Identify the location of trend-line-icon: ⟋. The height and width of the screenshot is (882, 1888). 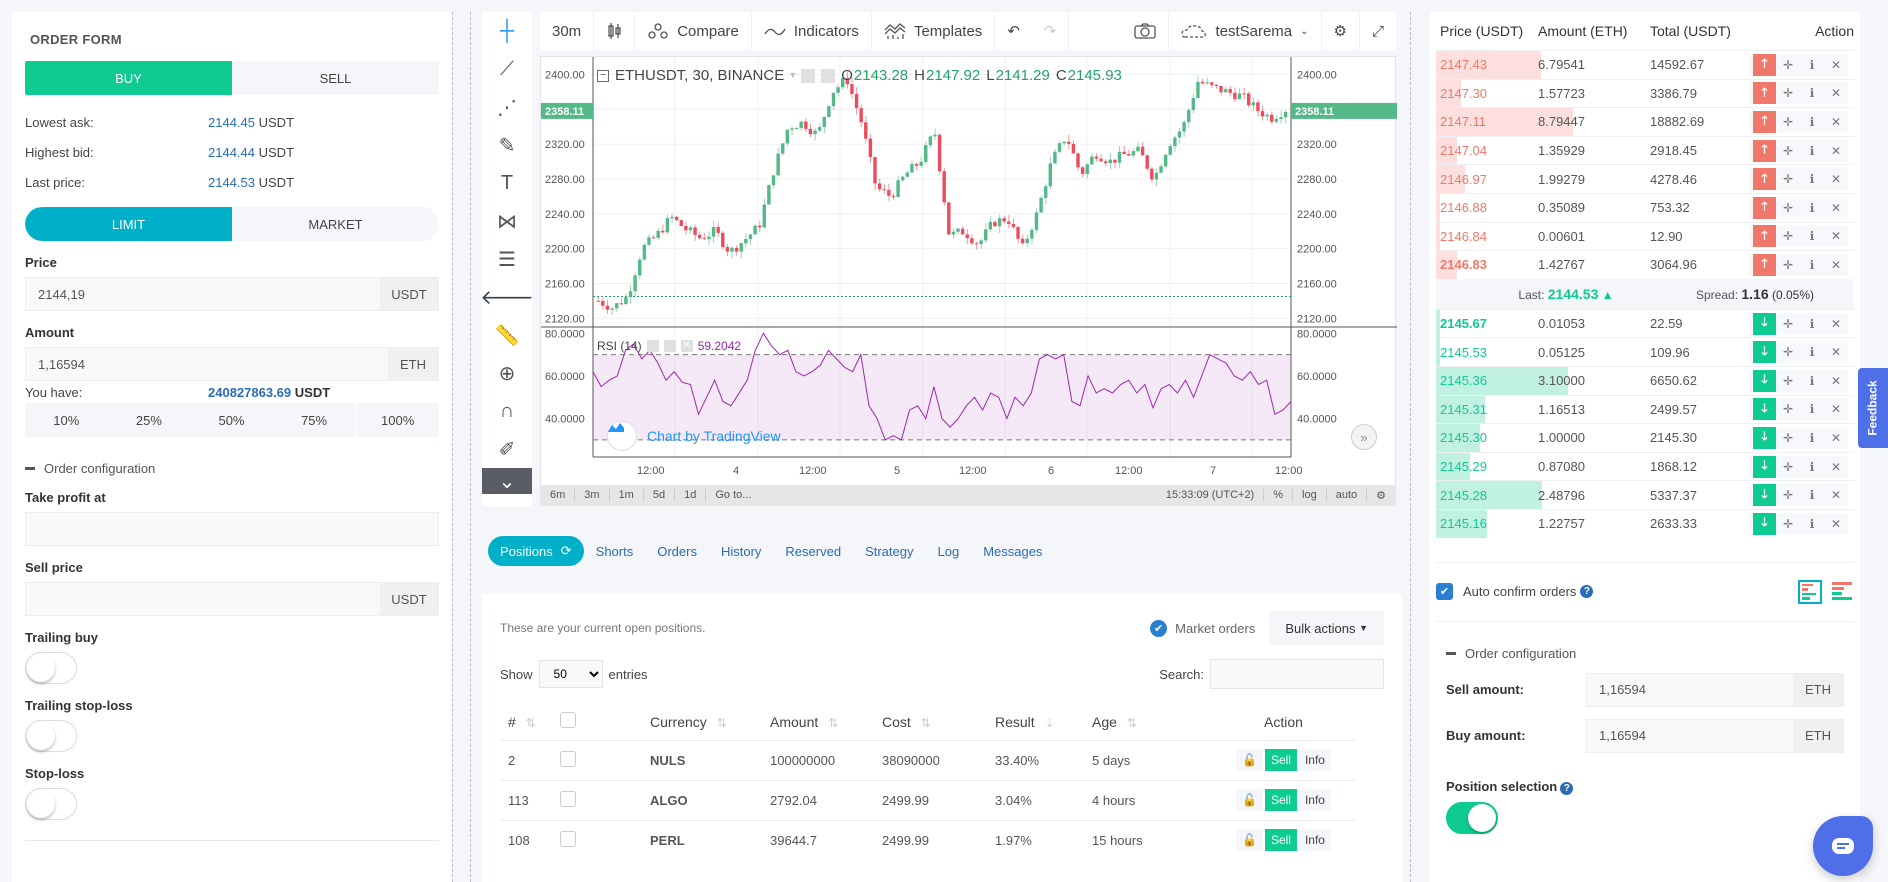
(507, 69).